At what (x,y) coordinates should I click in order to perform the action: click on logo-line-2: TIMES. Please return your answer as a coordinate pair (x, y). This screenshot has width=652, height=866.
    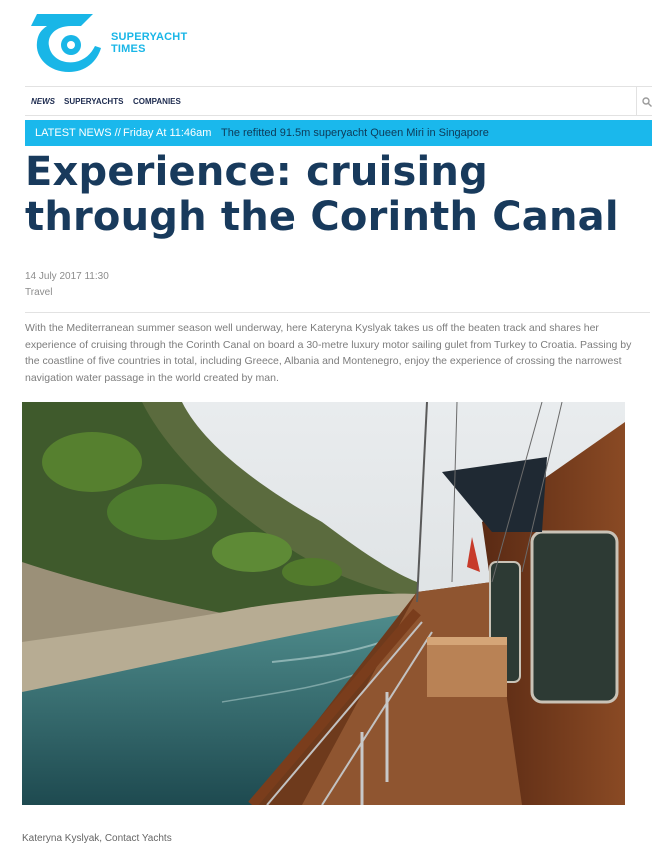
    Looking at the image, I should click on (128, 49).